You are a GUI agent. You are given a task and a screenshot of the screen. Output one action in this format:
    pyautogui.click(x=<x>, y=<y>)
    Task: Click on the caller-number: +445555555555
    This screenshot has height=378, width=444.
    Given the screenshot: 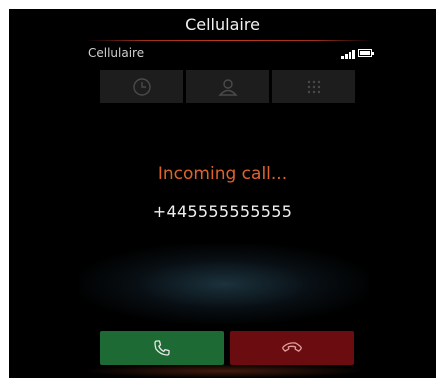 What is the action you would take?
    pyautogui.click(x=222, y=211)
    